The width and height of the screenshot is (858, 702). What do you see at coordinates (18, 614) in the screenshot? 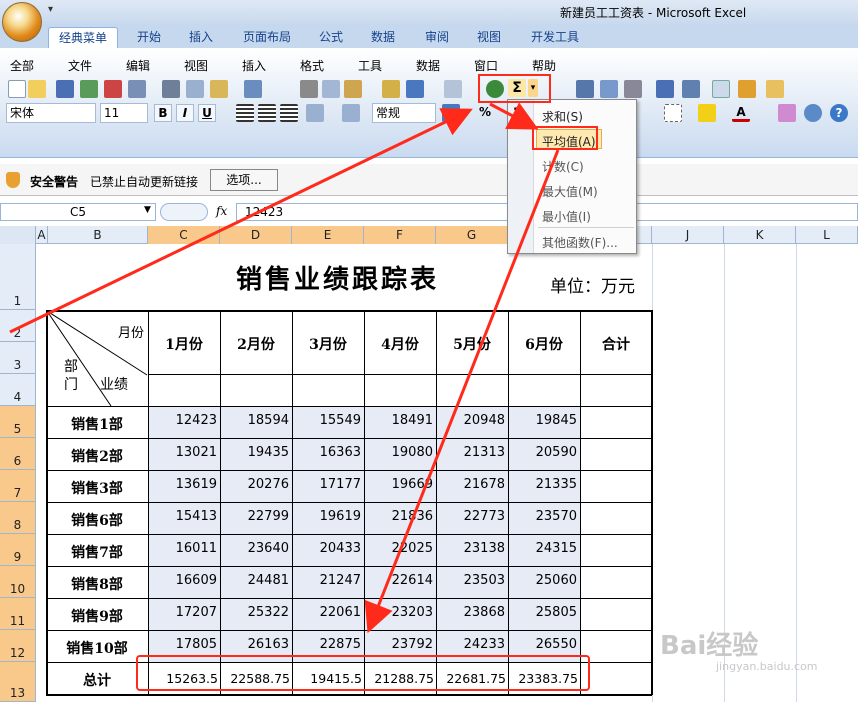
I see `row-header-11: 11` at bounding box center [18, 614].